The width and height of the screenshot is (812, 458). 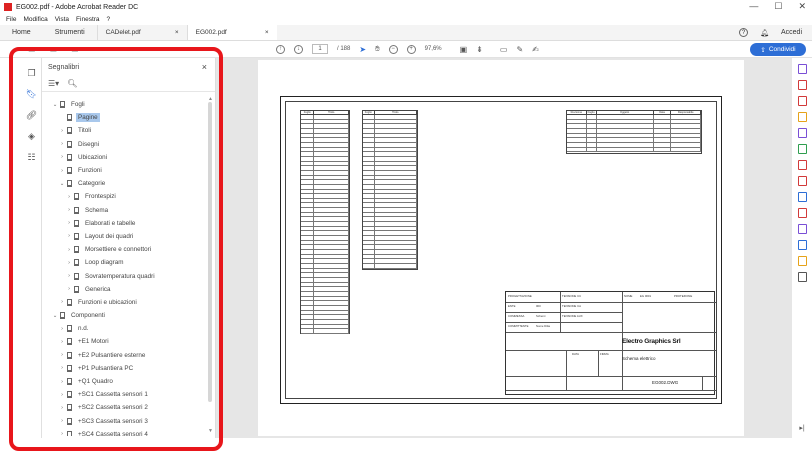 I want to click on bookmark-item: › Titoli, so click(x=125, y=130).